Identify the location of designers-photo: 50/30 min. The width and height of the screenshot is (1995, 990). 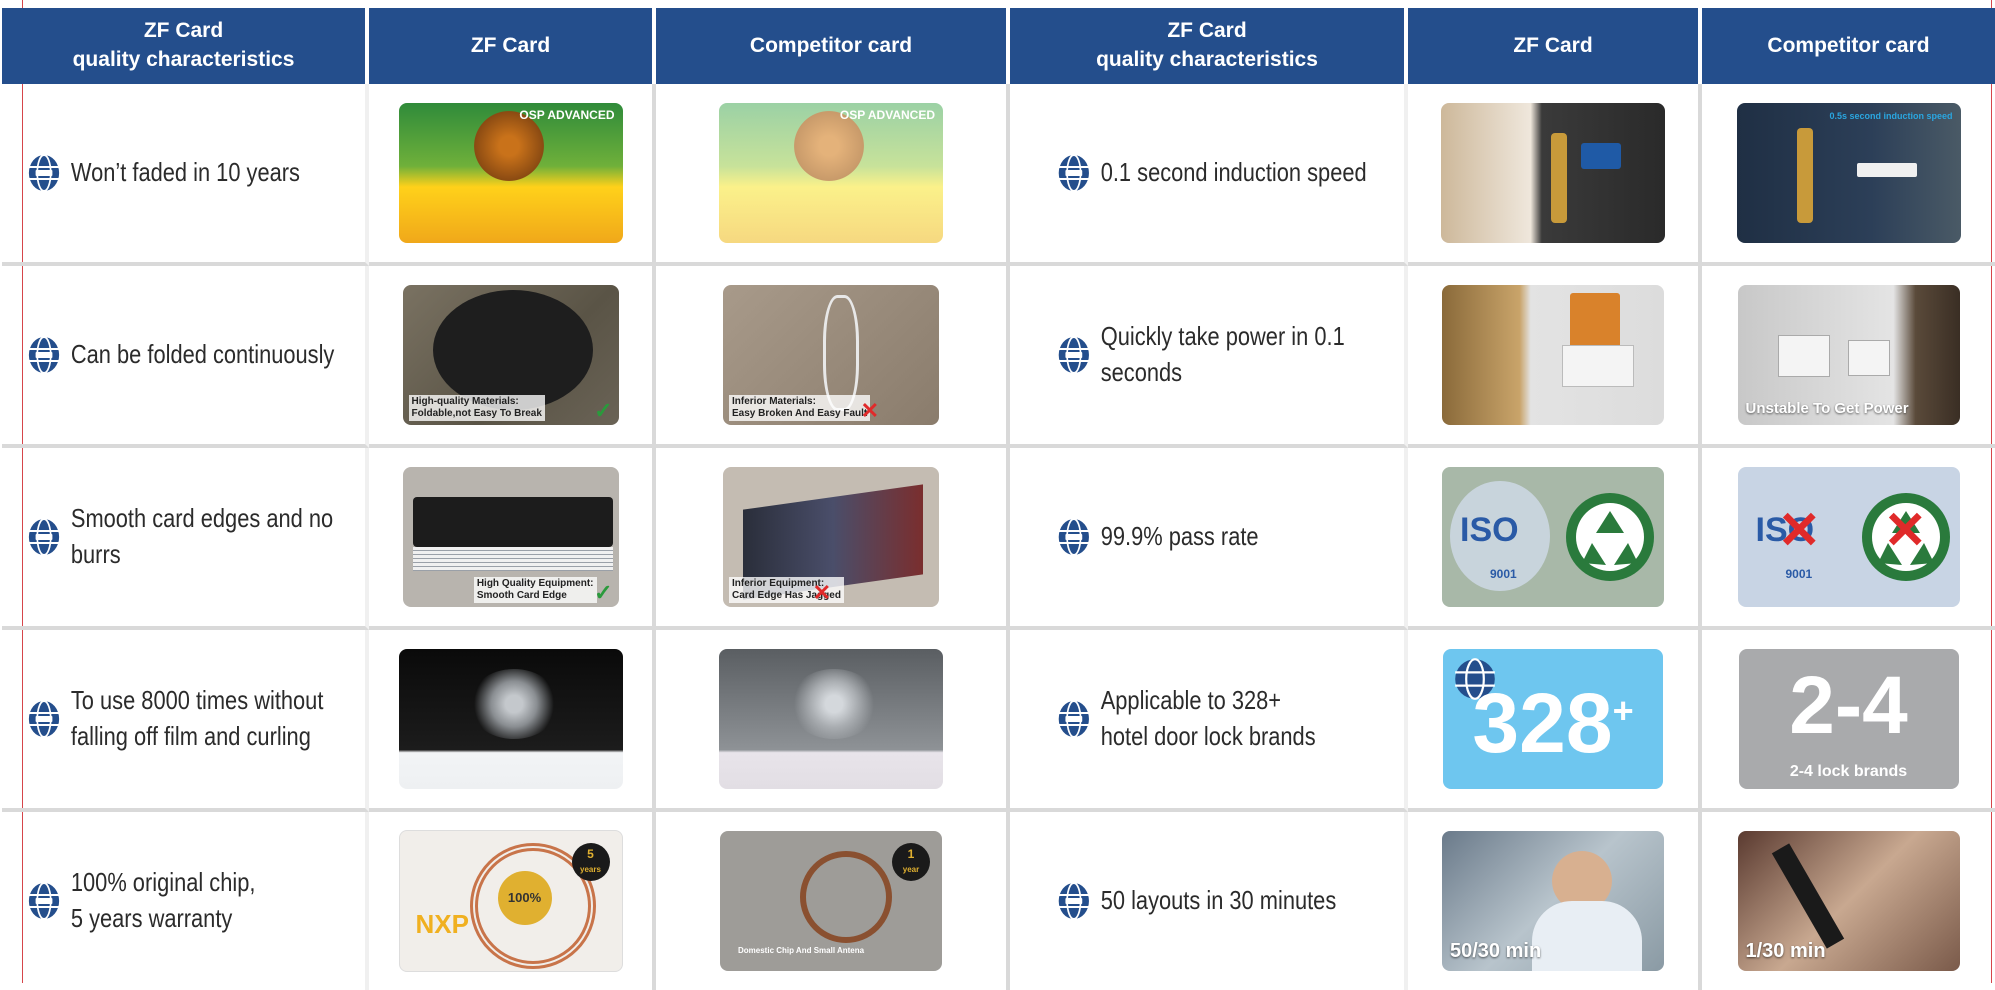
(1553, 901).